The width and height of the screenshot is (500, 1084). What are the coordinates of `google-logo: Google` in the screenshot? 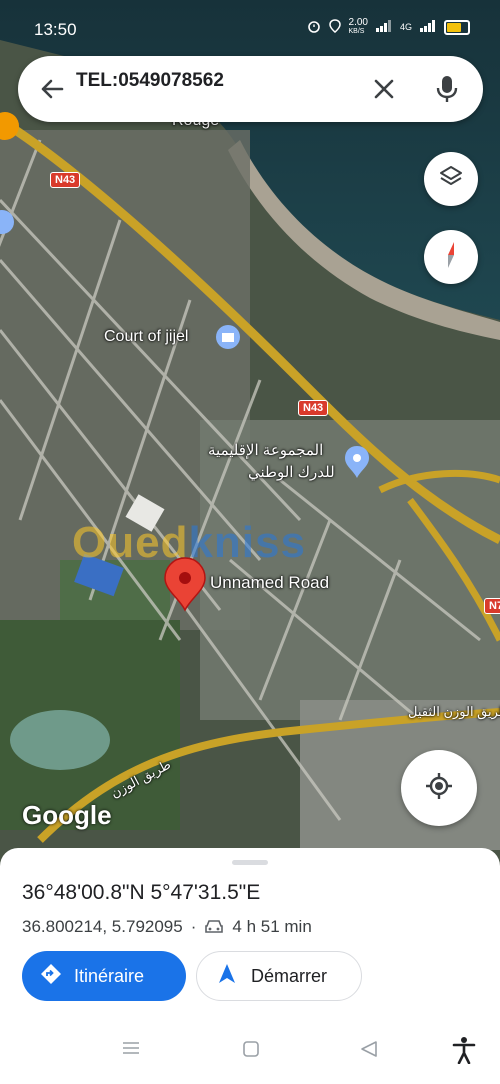 It's located at (67, 815).